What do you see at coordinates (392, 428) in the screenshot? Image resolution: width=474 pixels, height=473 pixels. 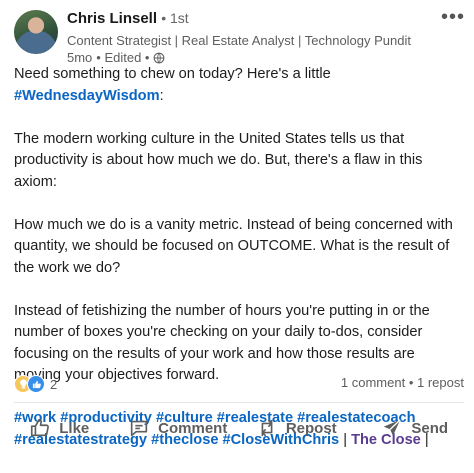 I see `send-icon` at bounding box center [392, 428].